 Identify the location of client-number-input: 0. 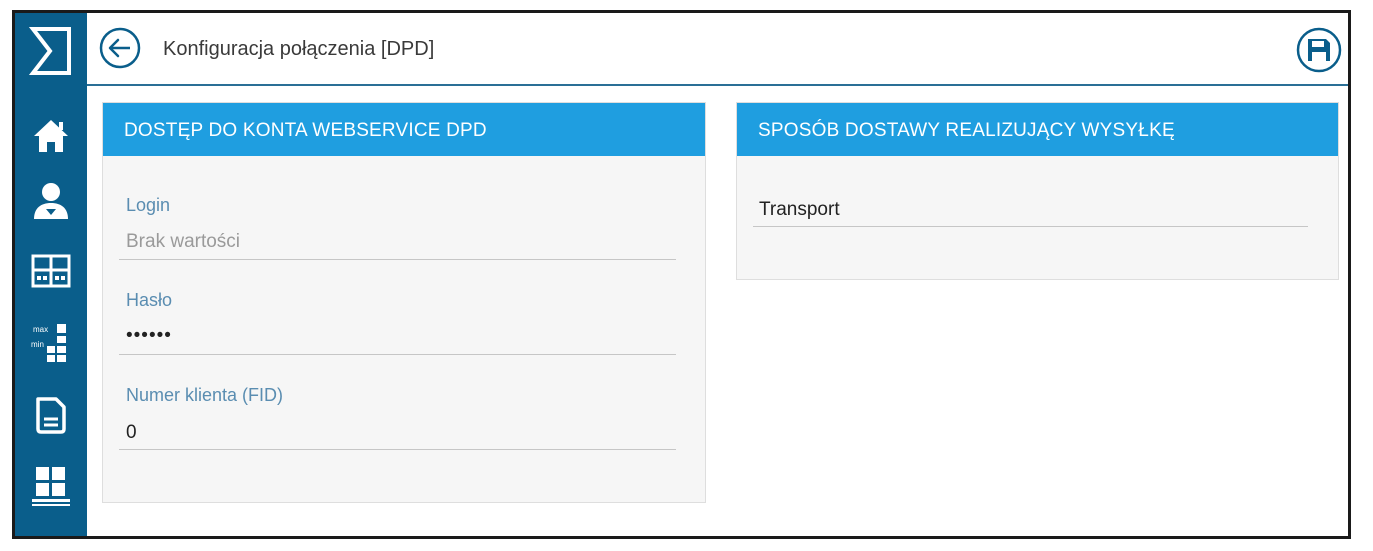
(131, 433).